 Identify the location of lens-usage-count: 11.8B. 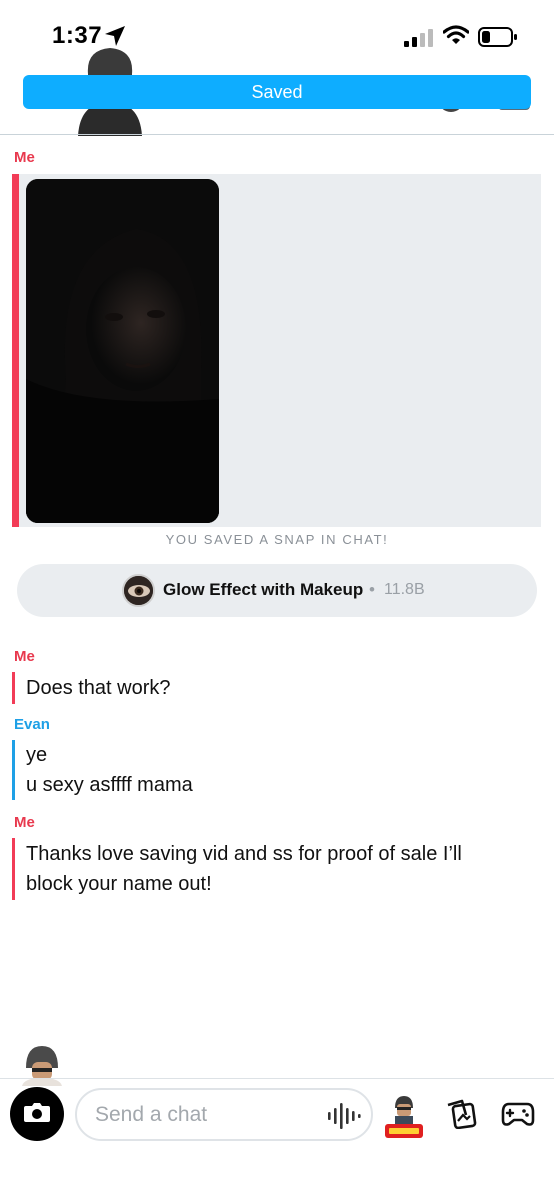
(404, 589).